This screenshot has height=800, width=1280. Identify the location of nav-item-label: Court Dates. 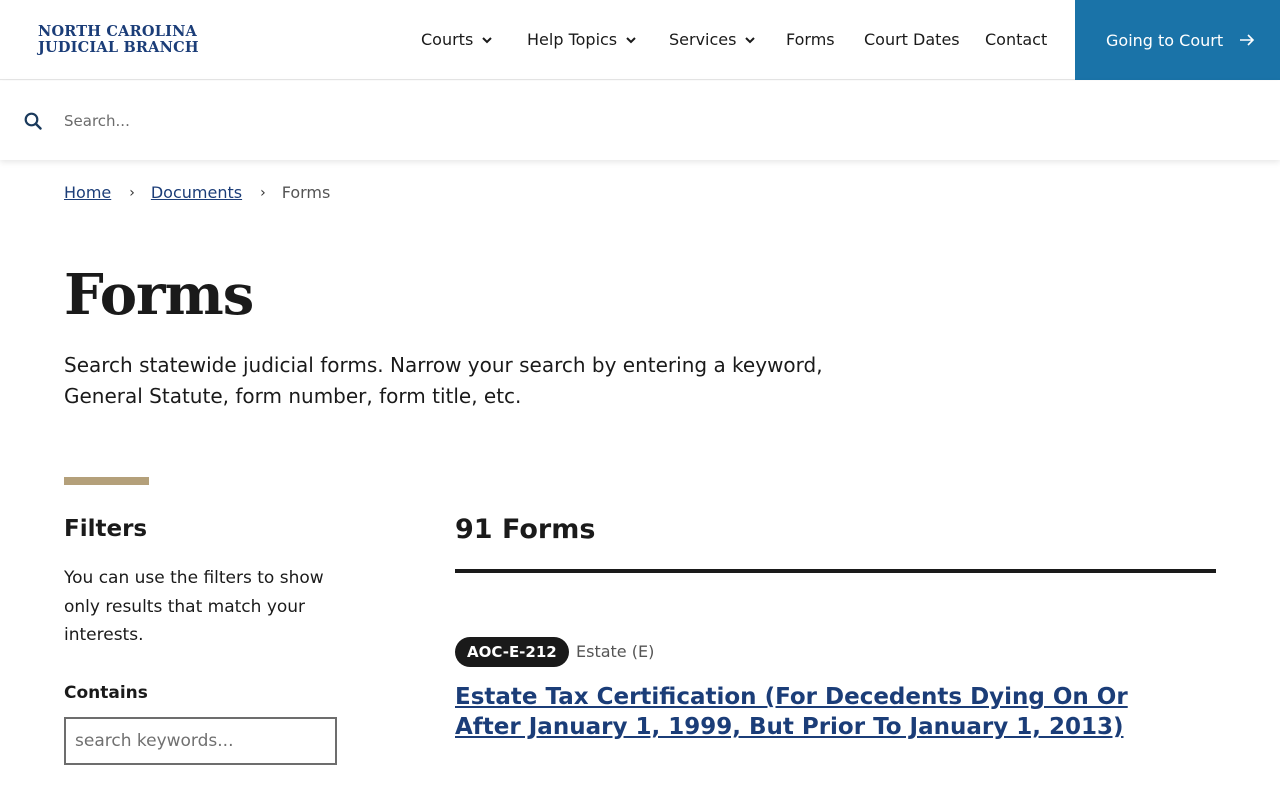
(912, 39).